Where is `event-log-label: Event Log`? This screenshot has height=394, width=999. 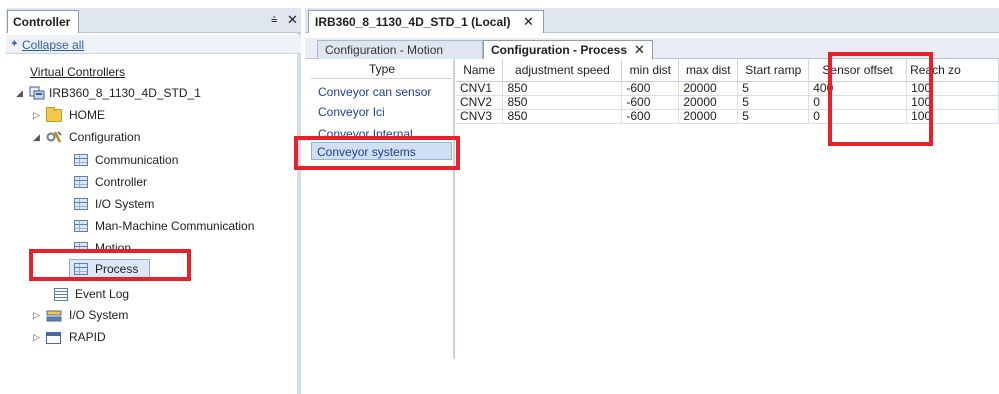
event-log-label: Event Log is located at coordinates (102, 294).